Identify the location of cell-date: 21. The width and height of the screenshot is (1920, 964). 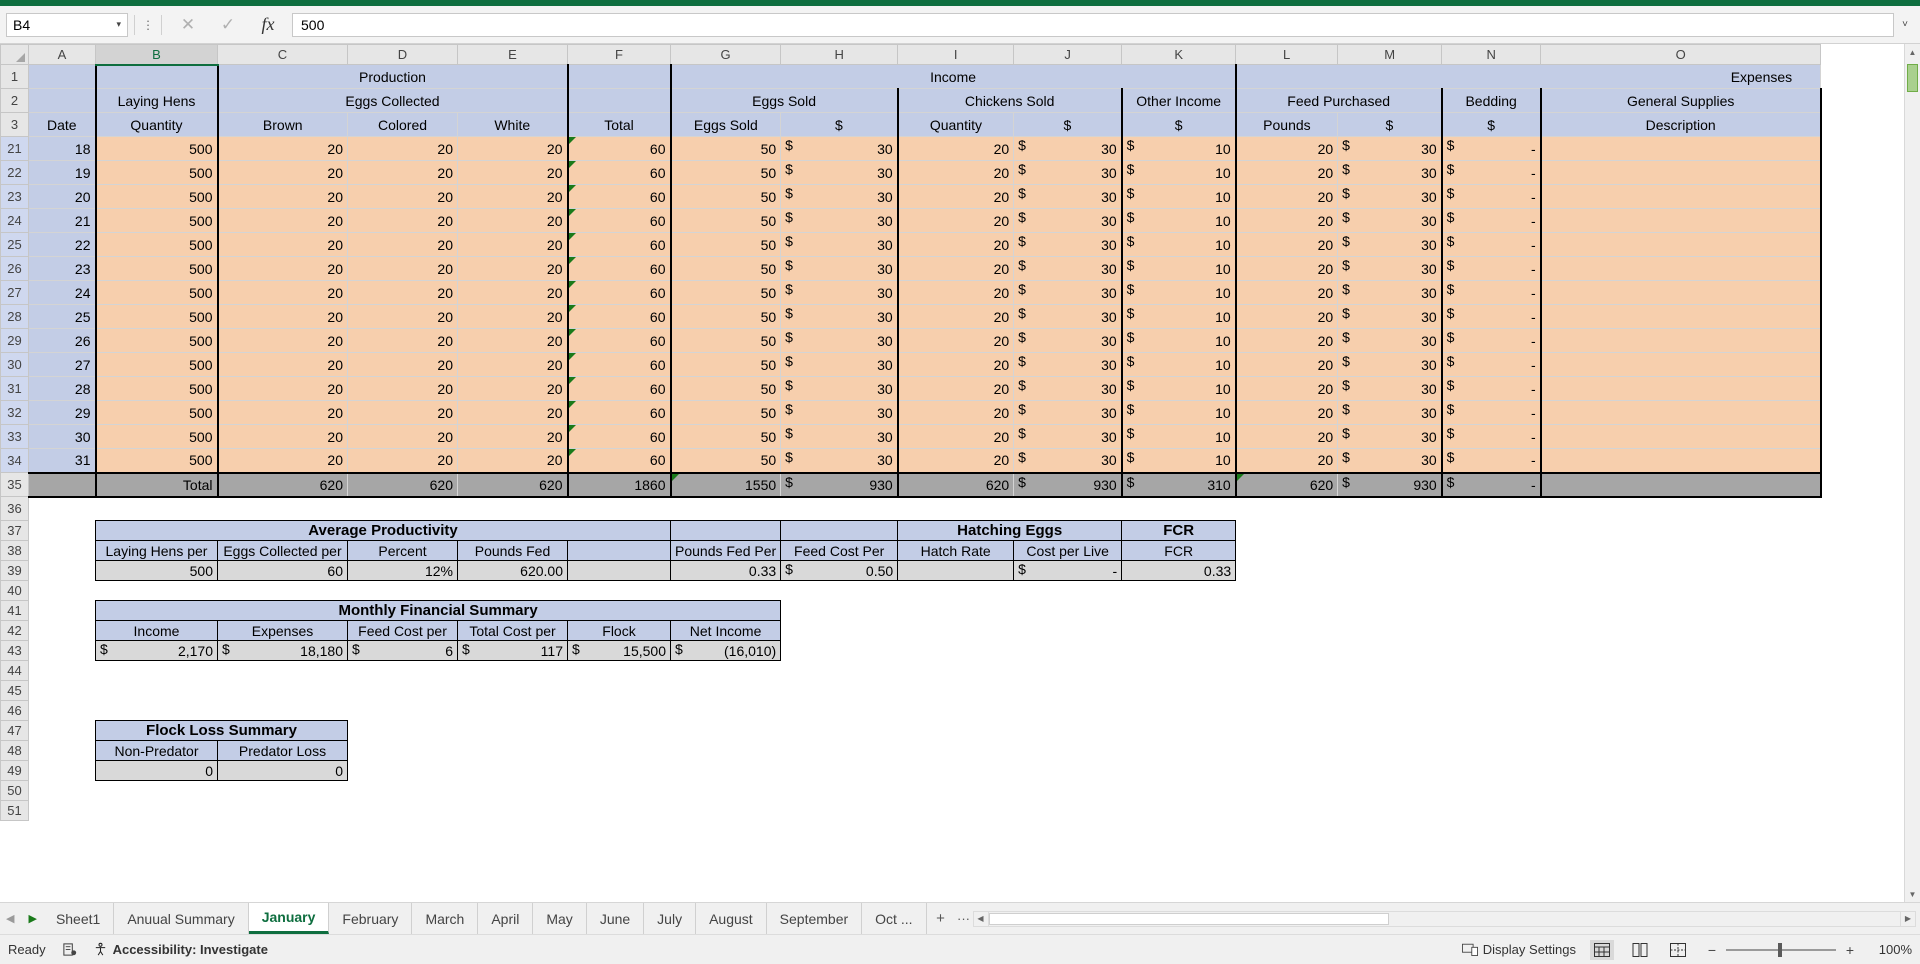
(62, 220).